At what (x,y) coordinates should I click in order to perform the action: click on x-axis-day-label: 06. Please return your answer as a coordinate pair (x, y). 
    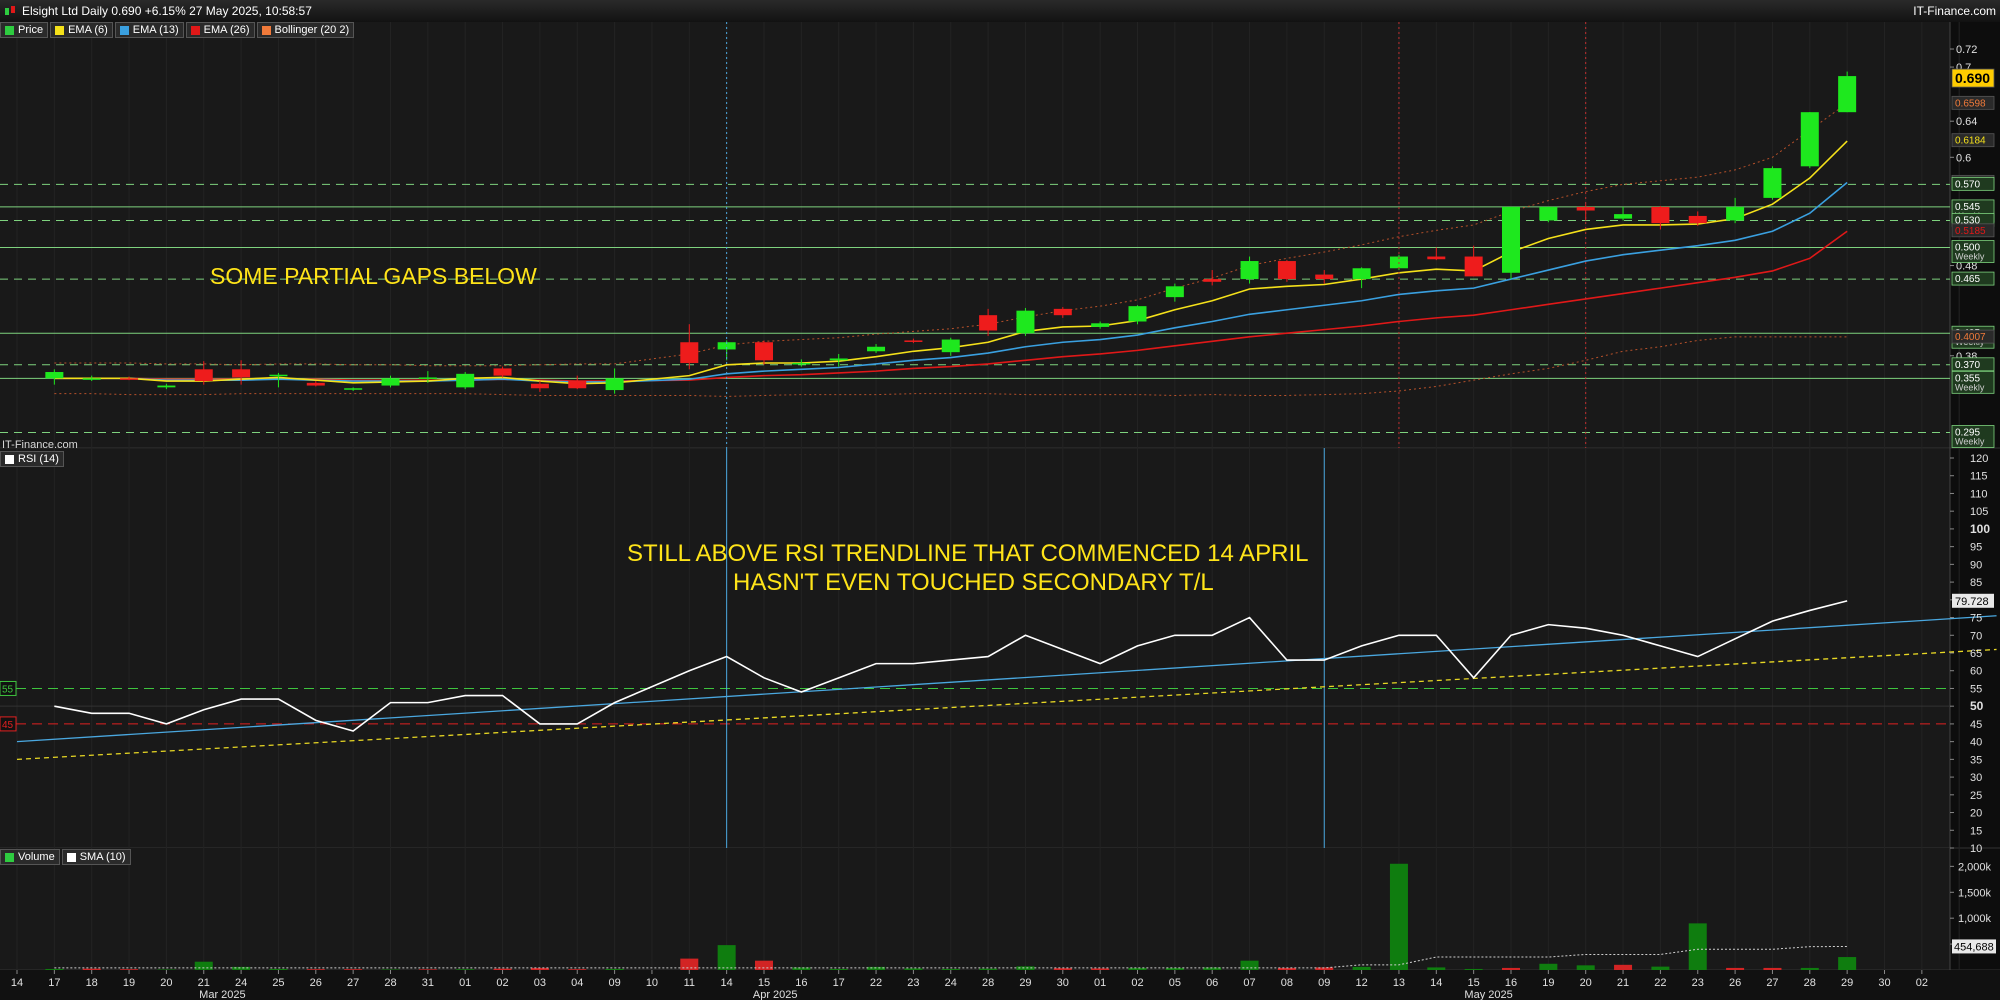
    Looking at the image, I should click on (1212, 983).